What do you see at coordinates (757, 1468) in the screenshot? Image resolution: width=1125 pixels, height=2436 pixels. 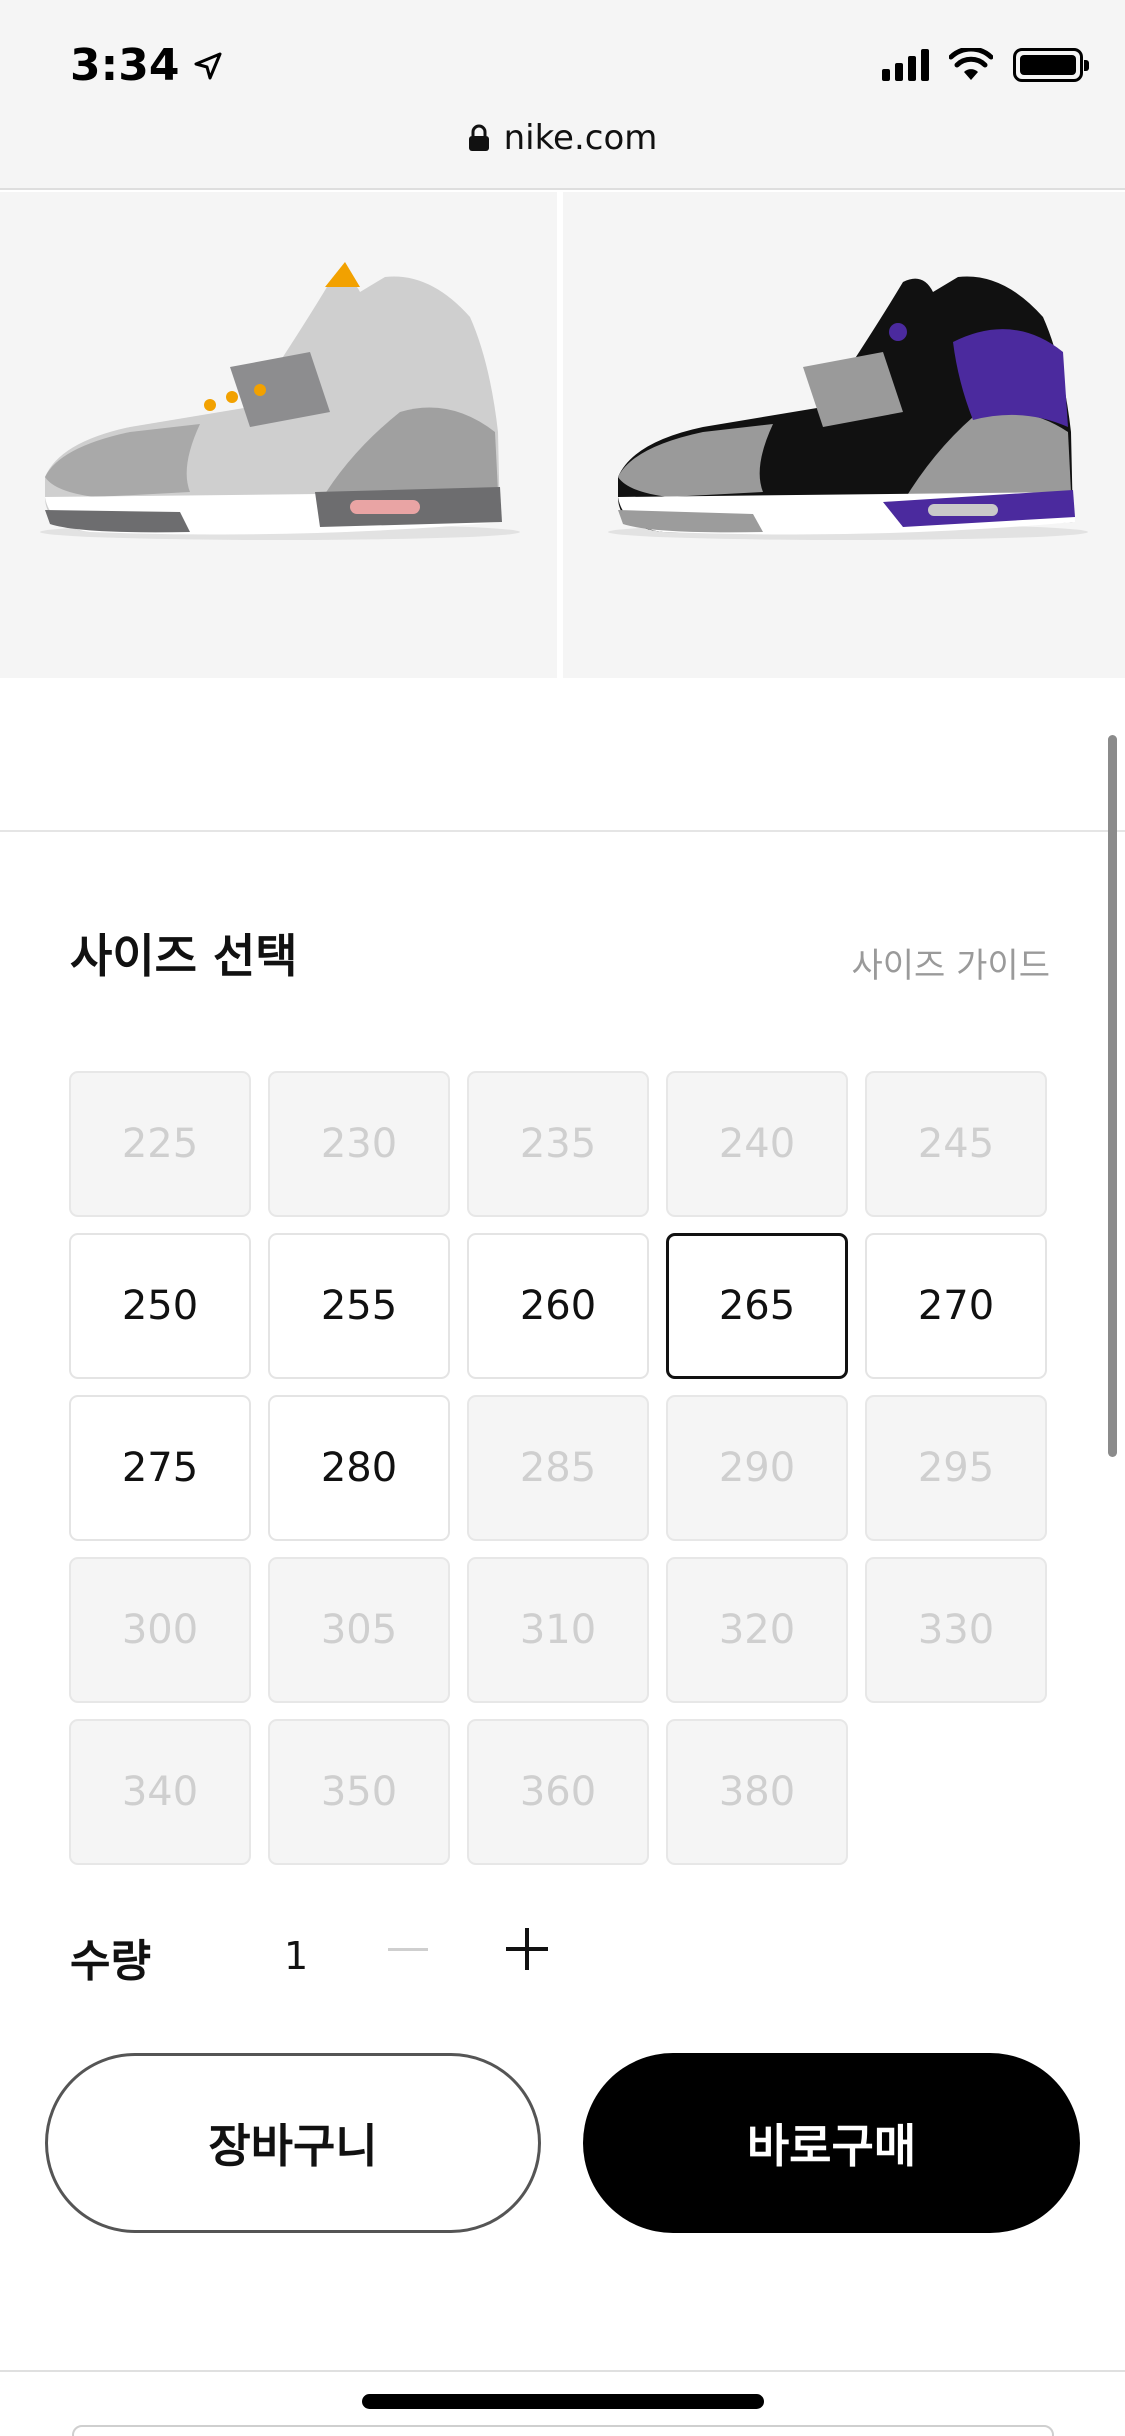 I see `size-option-290: 290` at bounding box center [757, 1468].